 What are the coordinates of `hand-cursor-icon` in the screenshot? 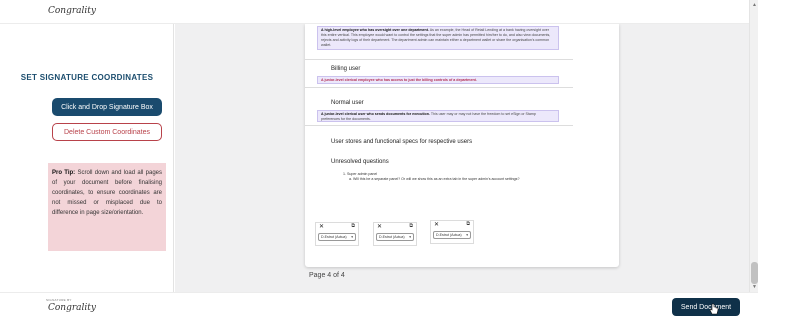 It's located at (714, 309).